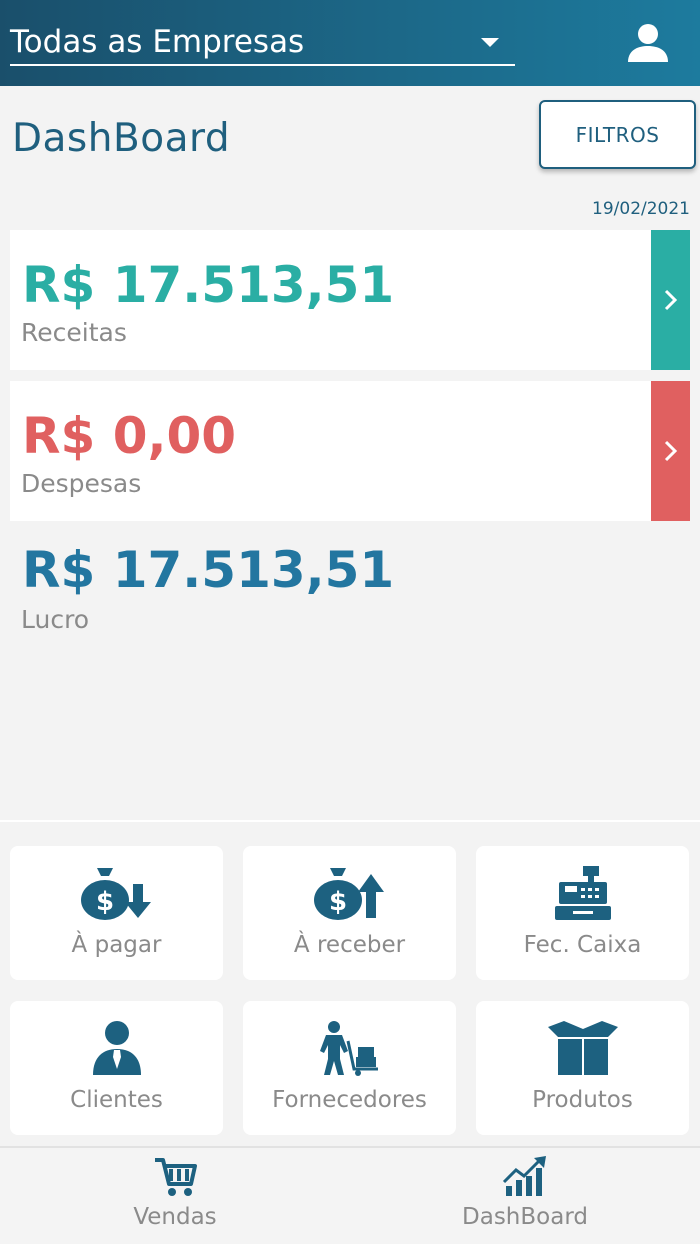 The height and width of the screenshot is (1244, 700). I want to click on income-chevron-right-icon, so click(670, 300).